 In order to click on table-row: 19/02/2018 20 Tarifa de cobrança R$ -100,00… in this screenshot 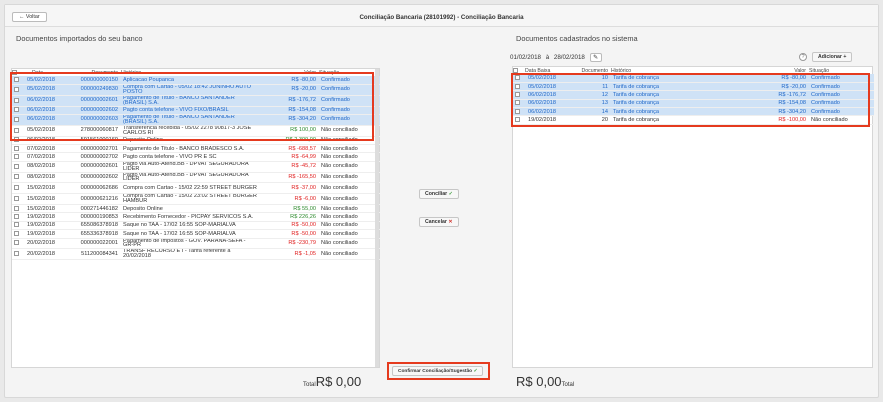, I will do `click(693, 120)`.